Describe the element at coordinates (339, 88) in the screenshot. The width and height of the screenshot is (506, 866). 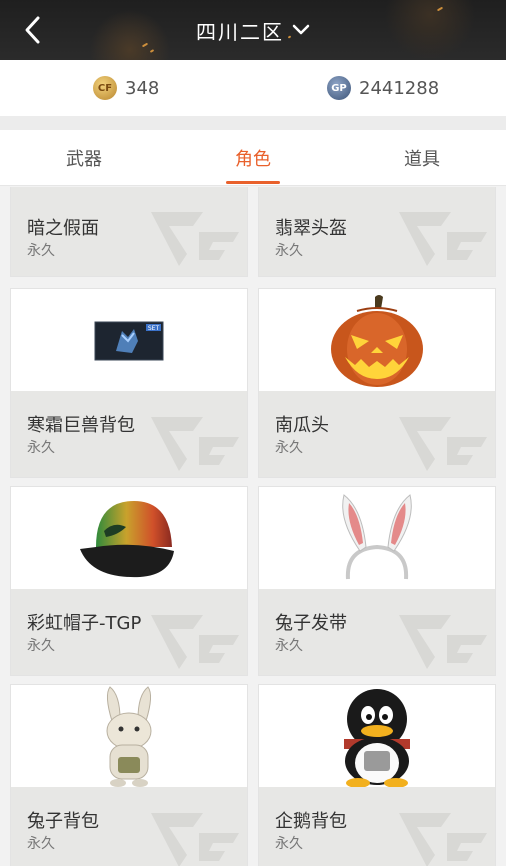
I see `gp-coin-icon: GP` at that location.